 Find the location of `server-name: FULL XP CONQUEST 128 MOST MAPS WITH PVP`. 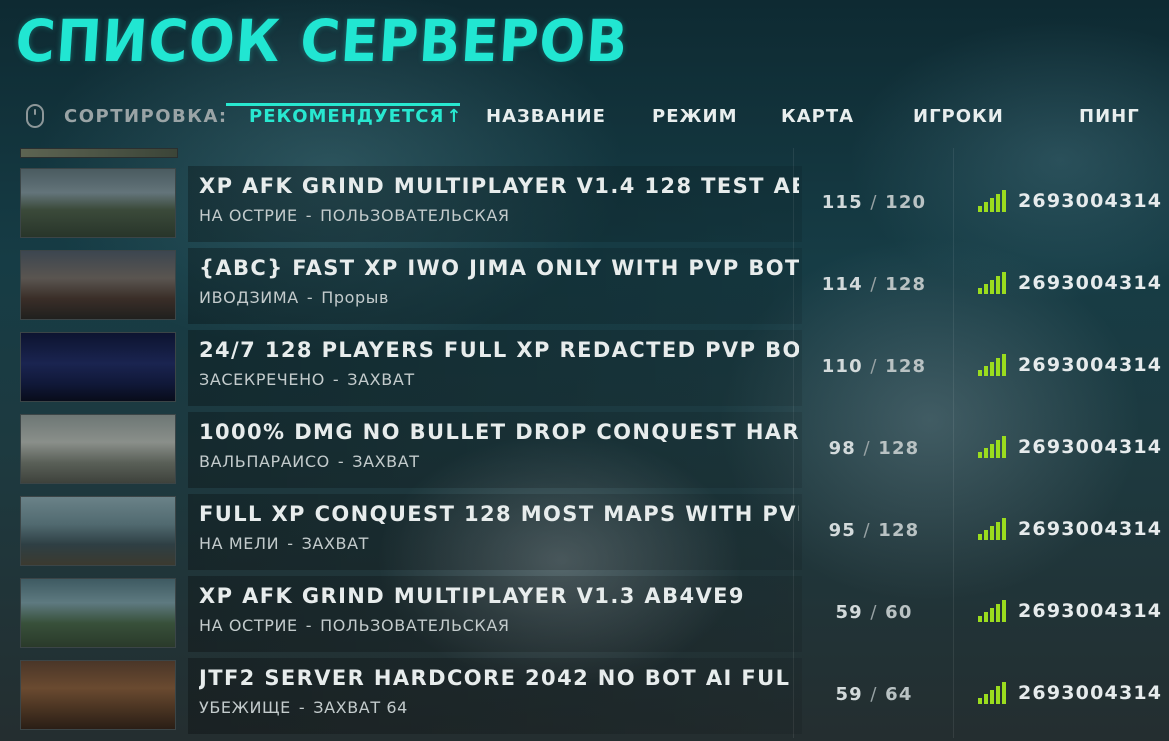

server-name: FULL XP CONQUEST 128 MOST MAPS WITH PVP is located at coordinates (499, 514).